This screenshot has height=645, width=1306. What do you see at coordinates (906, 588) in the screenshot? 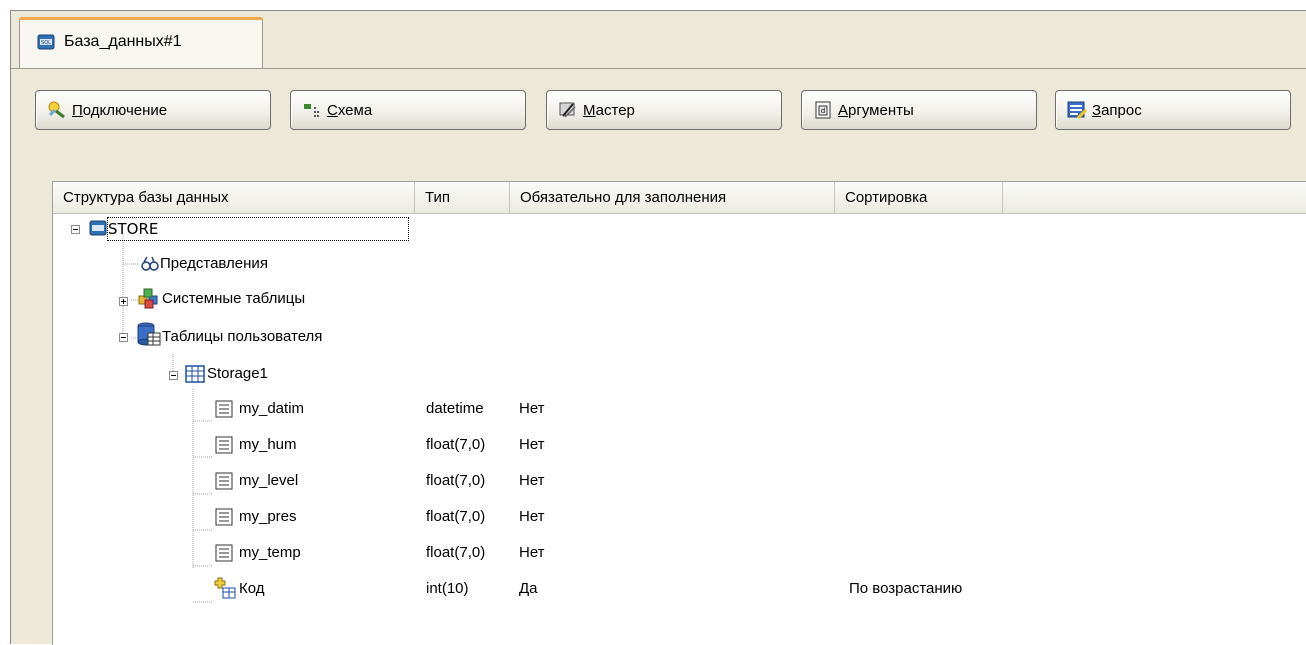
I see `field-sort: По возрастанию` at bounding box center [906, 588].